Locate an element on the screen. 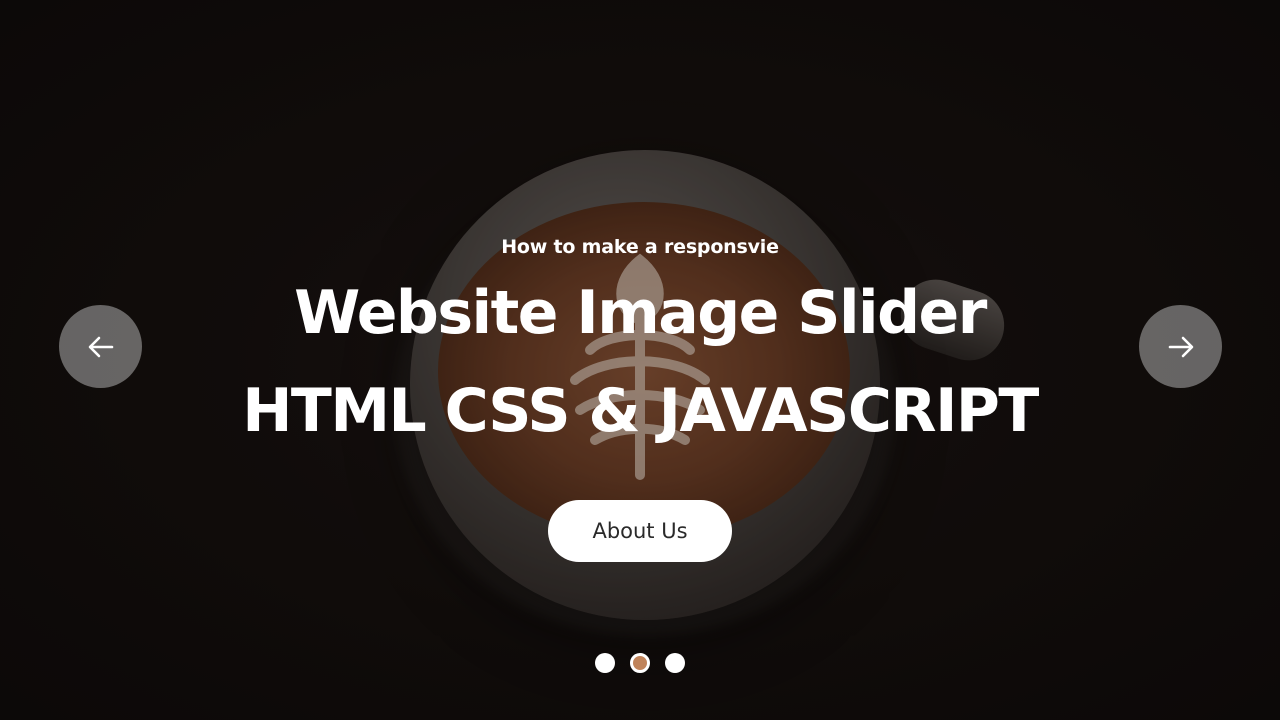 Image resolution: width=1280 pixels, height=720 pixels. pagination-dots is located at coordinates (640, 663).